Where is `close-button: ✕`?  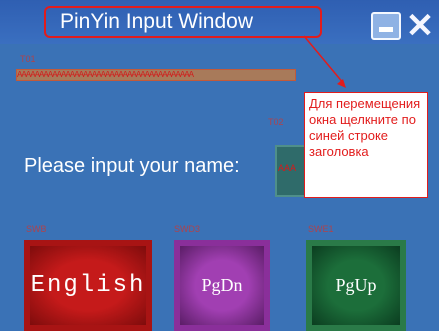
close-button: ✕ is located at coordinates (420, 26).